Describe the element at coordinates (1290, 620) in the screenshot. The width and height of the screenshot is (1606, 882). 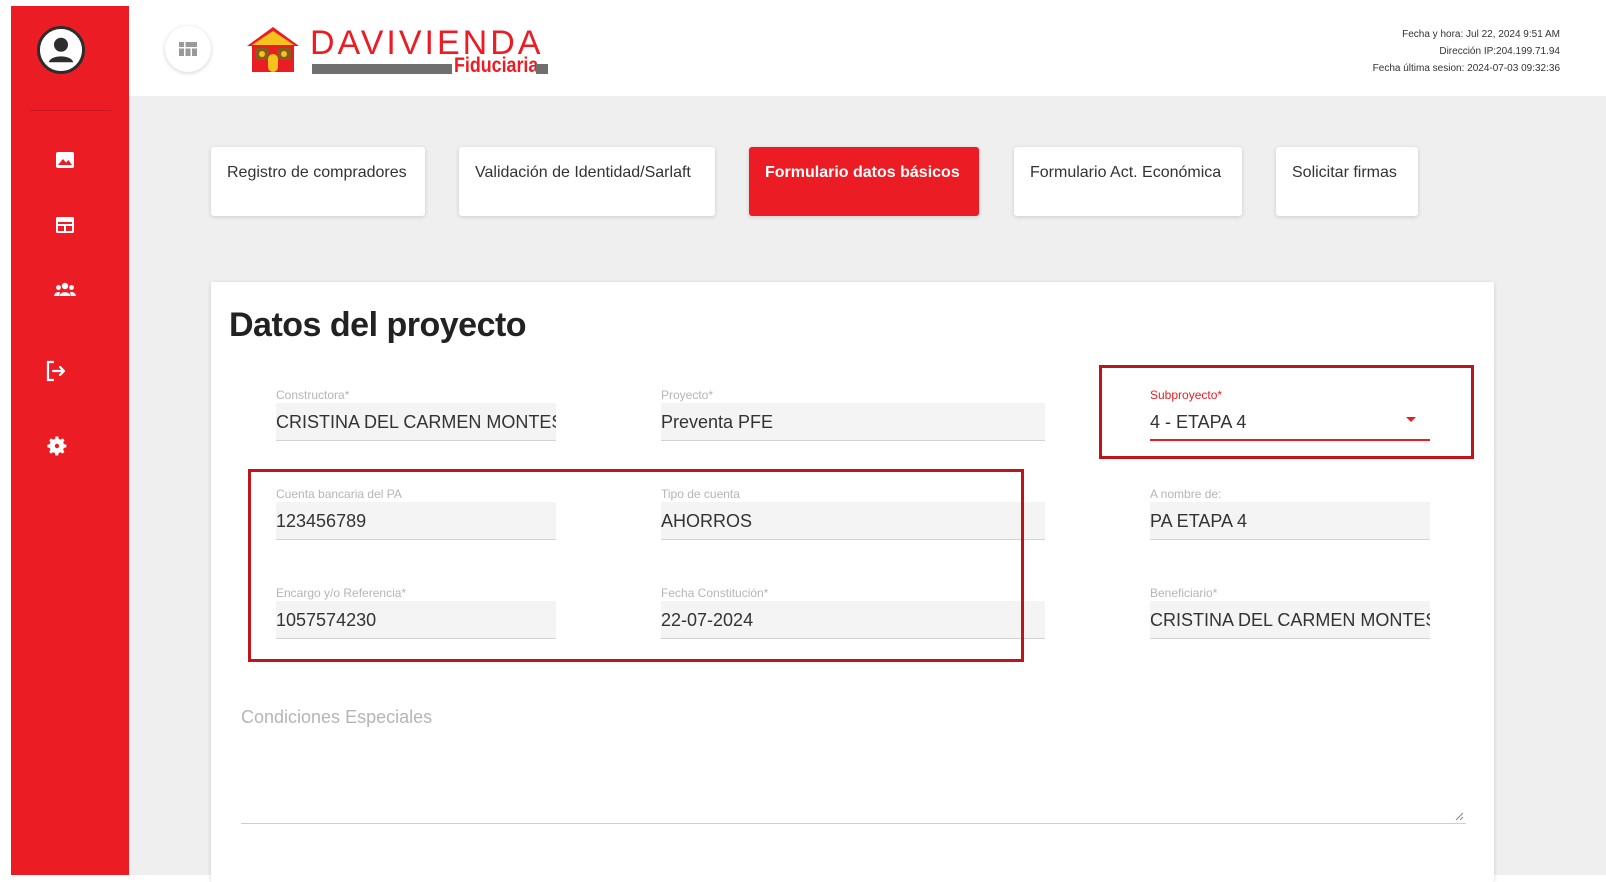
I see `beneficiario-input: CRISTINA DEL CARMEN MONTES` at that location.